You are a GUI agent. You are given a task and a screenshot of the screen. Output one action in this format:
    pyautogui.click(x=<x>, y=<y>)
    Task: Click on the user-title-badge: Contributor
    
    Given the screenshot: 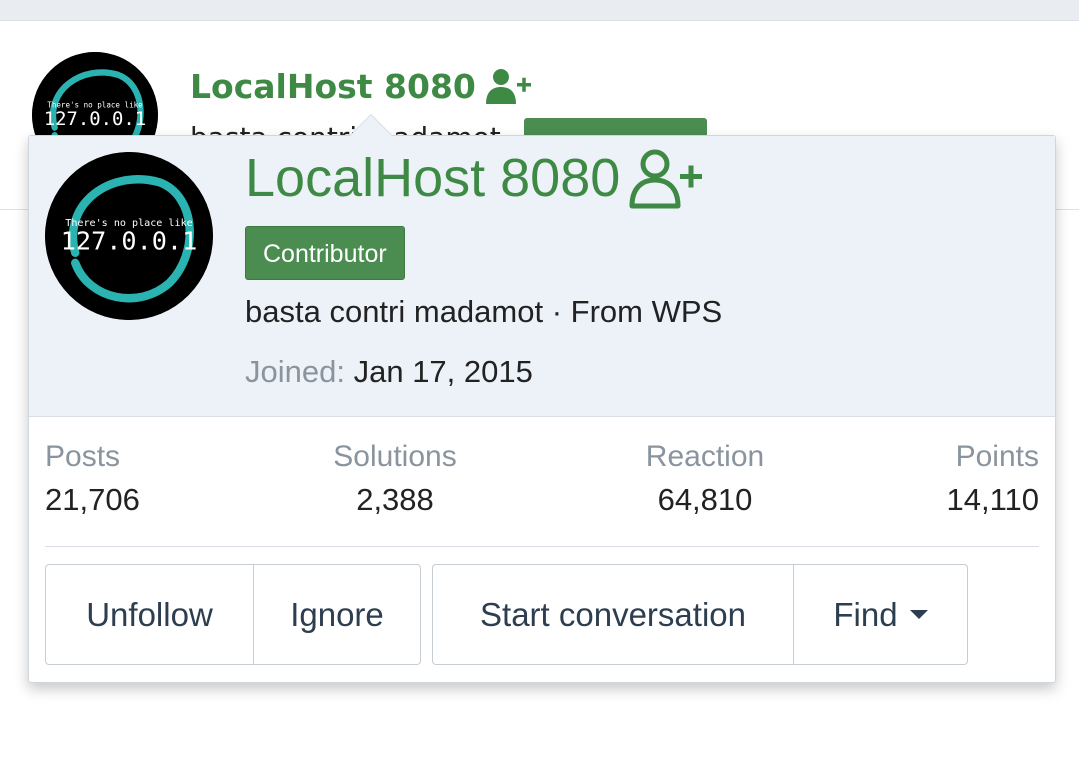 What is the action you would take?
    pyautogui.click(x=325, y=253)
    